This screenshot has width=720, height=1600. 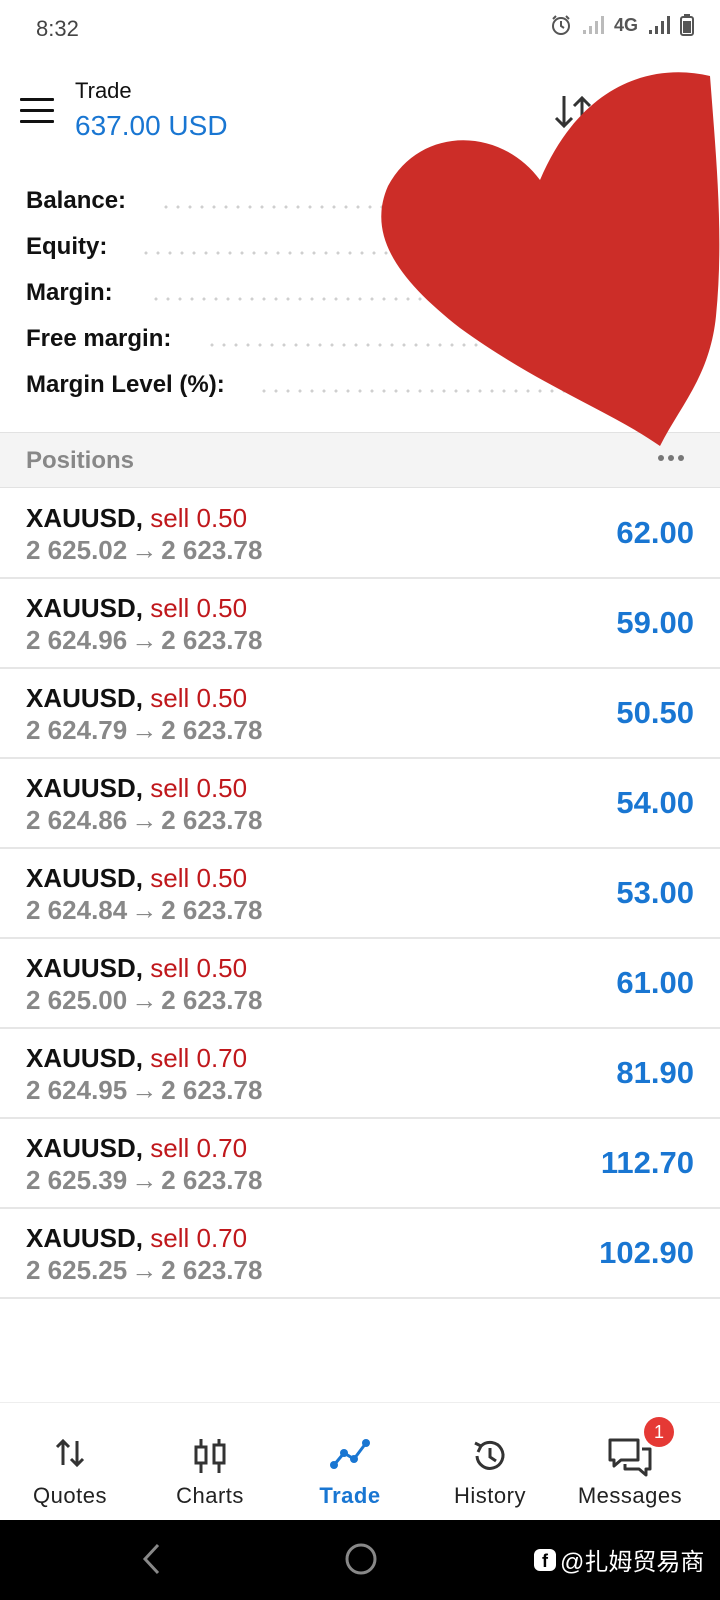 I want to click on signal-weak-icon, so click(x=593, y=25).